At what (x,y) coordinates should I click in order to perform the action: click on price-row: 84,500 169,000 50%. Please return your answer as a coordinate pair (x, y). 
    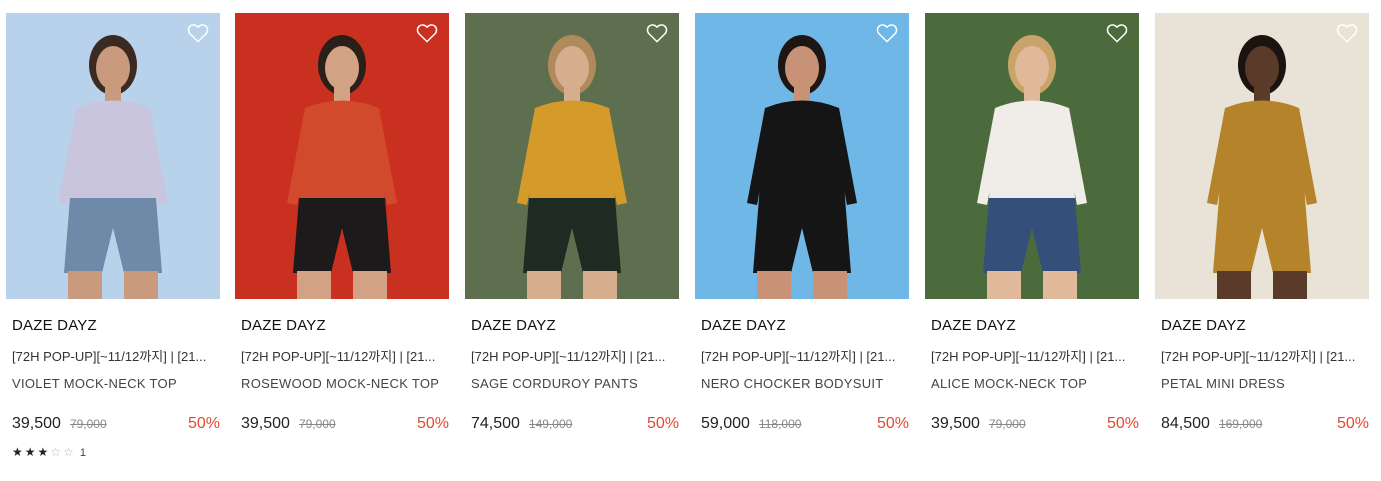
    Looking at the image, I should click on (1265, 425).